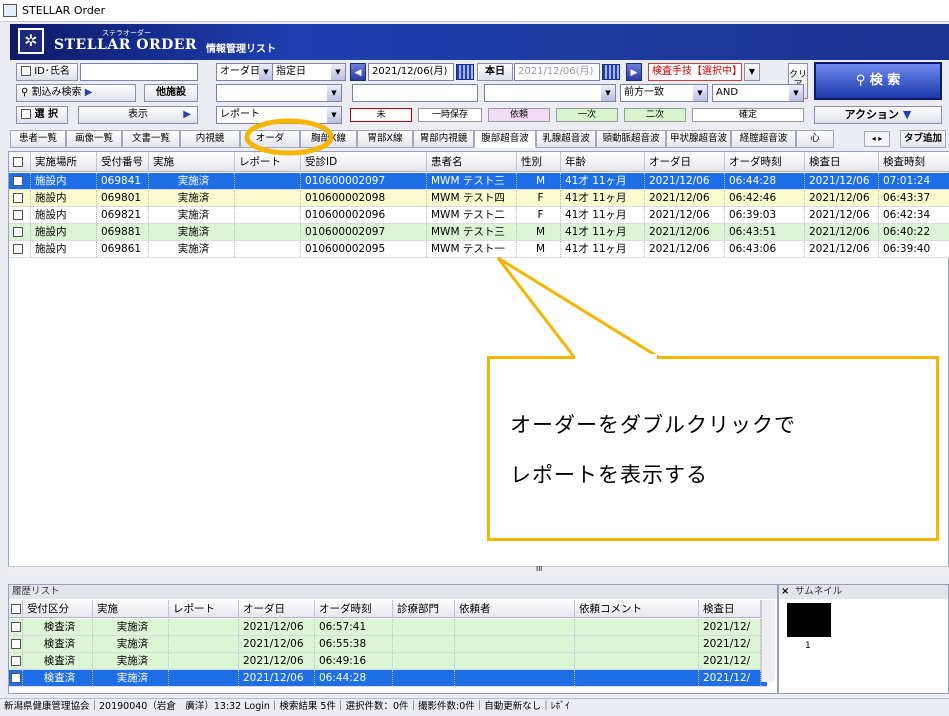 This screenshot has height=716, width=949. I want to click on grid-col-header: 患者名, so click(472, 162).